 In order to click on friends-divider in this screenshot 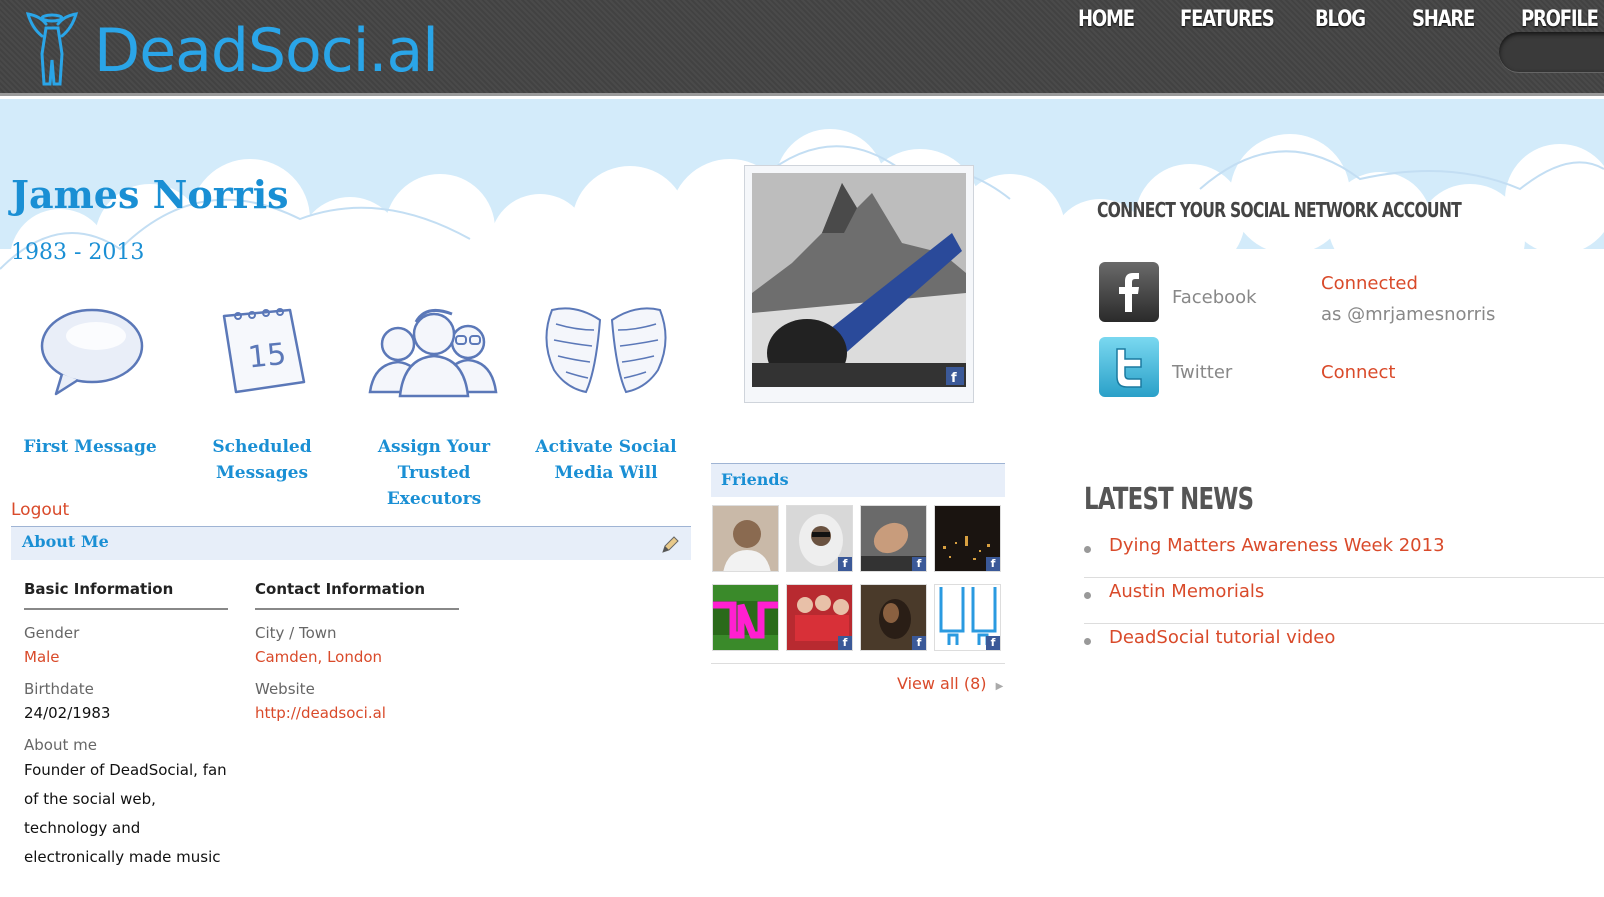, I will do `click(858, 663)`.